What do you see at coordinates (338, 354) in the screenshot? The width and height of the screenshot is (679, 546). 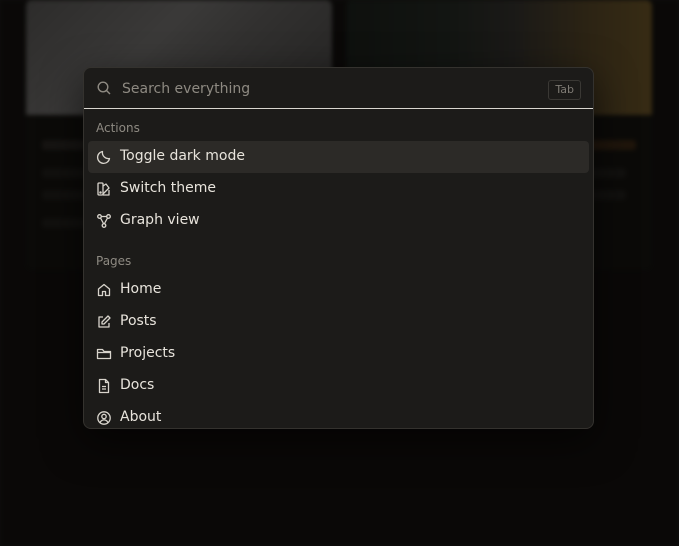 I see `command-page-projects: Projects` at bounding box center [338, 354].